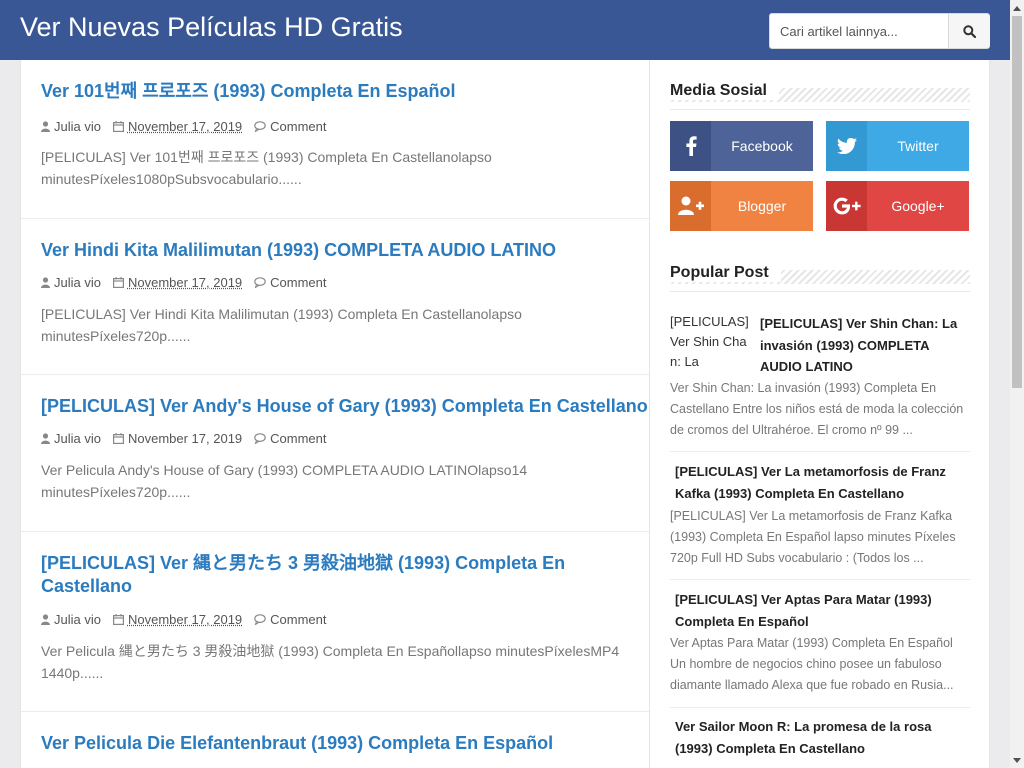  What do you see at coordinates (741, 146) in the screenshot?
I see `facebook-button: Facebook` at bounding box center [741, 146].